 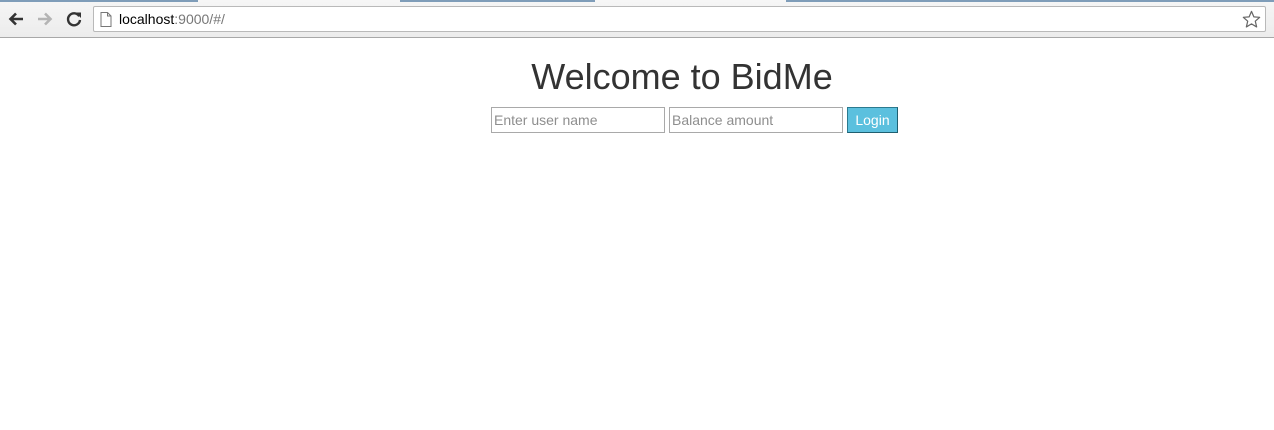 What do you see at coordinates (679, 19) in the screenshot?
I see `address-bar: localhost:9000/#/` at bounding box center [679, 19].